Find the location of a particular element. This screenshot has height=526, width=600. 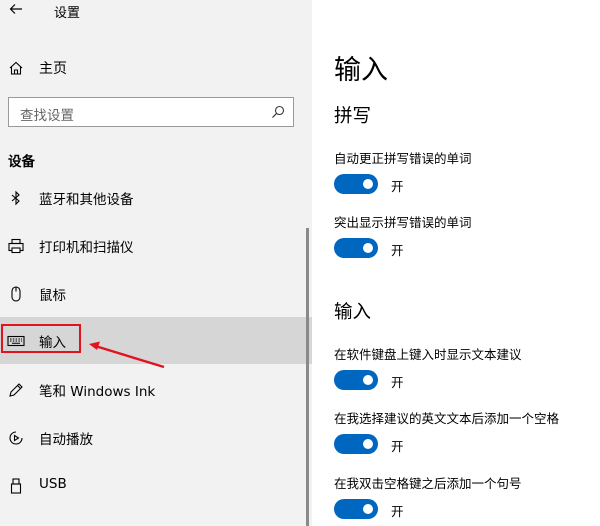

sidebar-item-bluetooth: 蓝牙和其他设备 is located at coordinates (156, 197).